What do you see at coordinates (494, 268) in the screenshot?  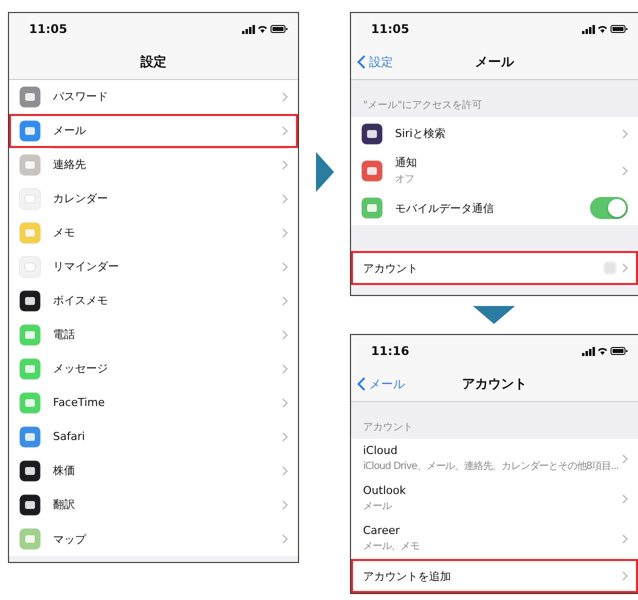 I see `settings-row: アカウント` at bounding box center [494, 268].